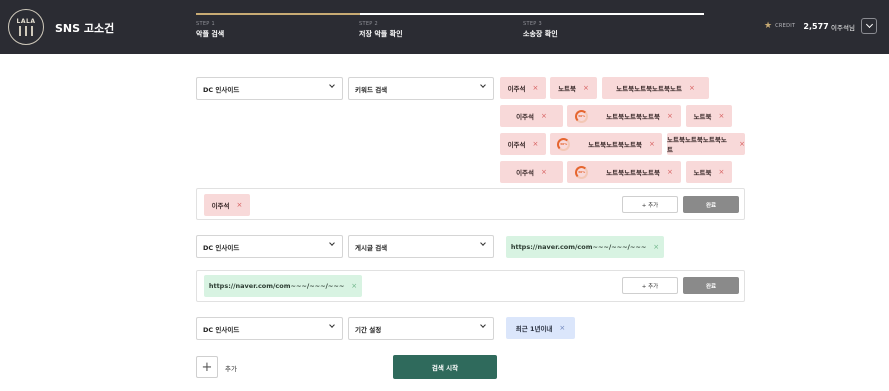  What do you see at coordinates (421, 328) in the screenshot?
I see `period-mode-select: 기간 설정` at bounding box center [421, 328].